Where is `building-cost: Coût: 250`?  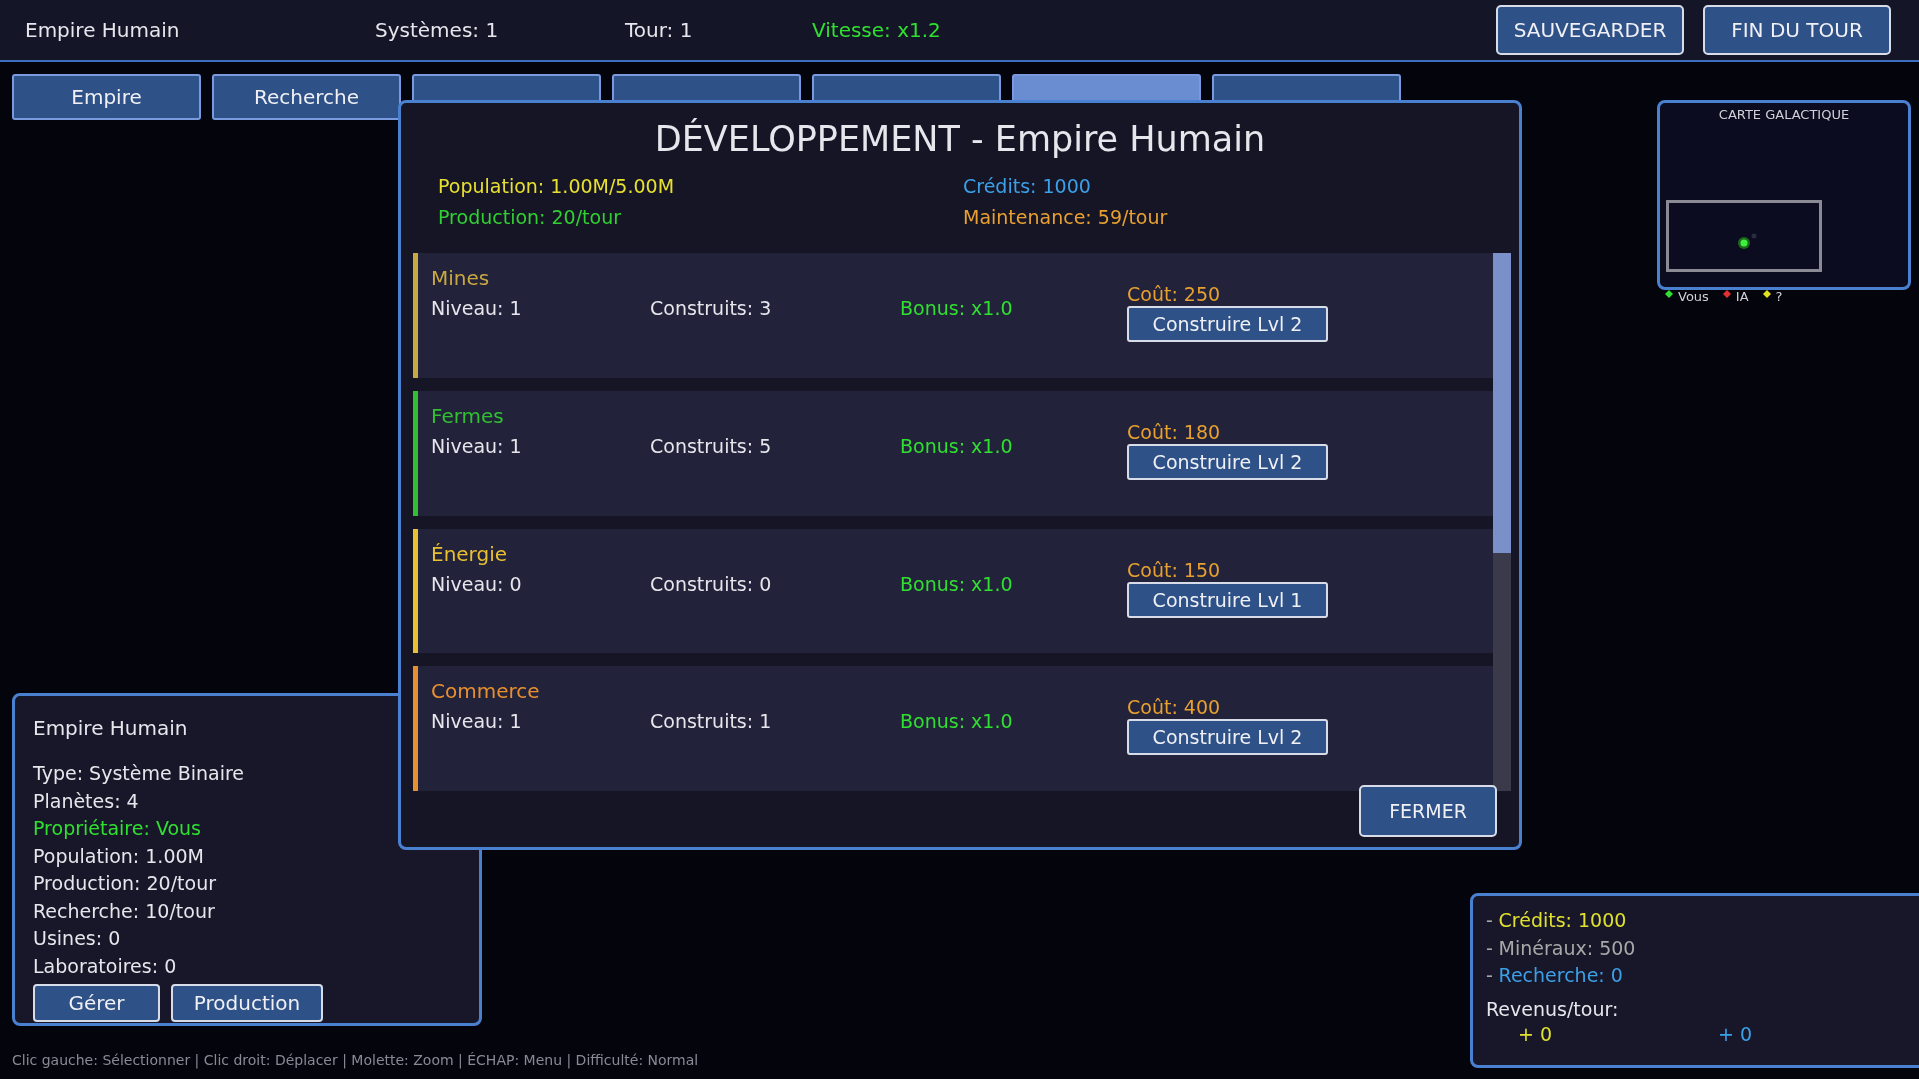 building-cost: Coût: 250 is located at coordinates (1174, 294).